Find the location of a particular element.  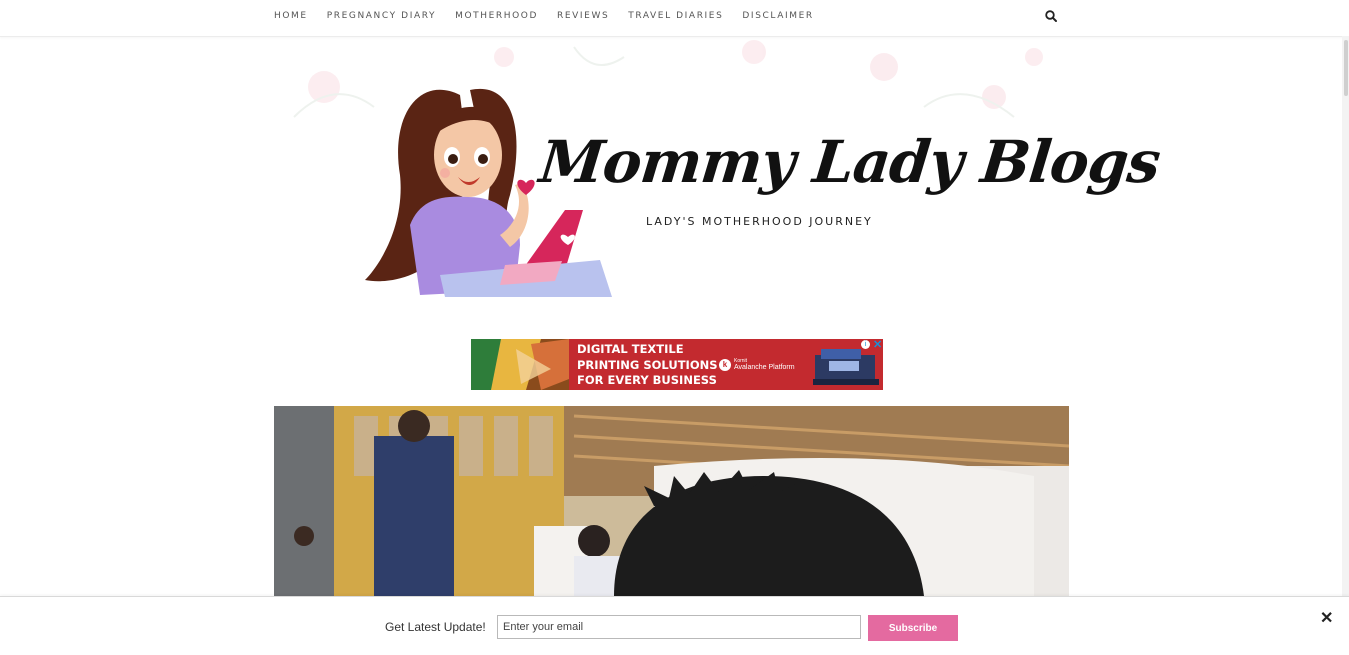

ad-line-3: FOR EVERY BUSINESS is located at coordinates (647, 380).